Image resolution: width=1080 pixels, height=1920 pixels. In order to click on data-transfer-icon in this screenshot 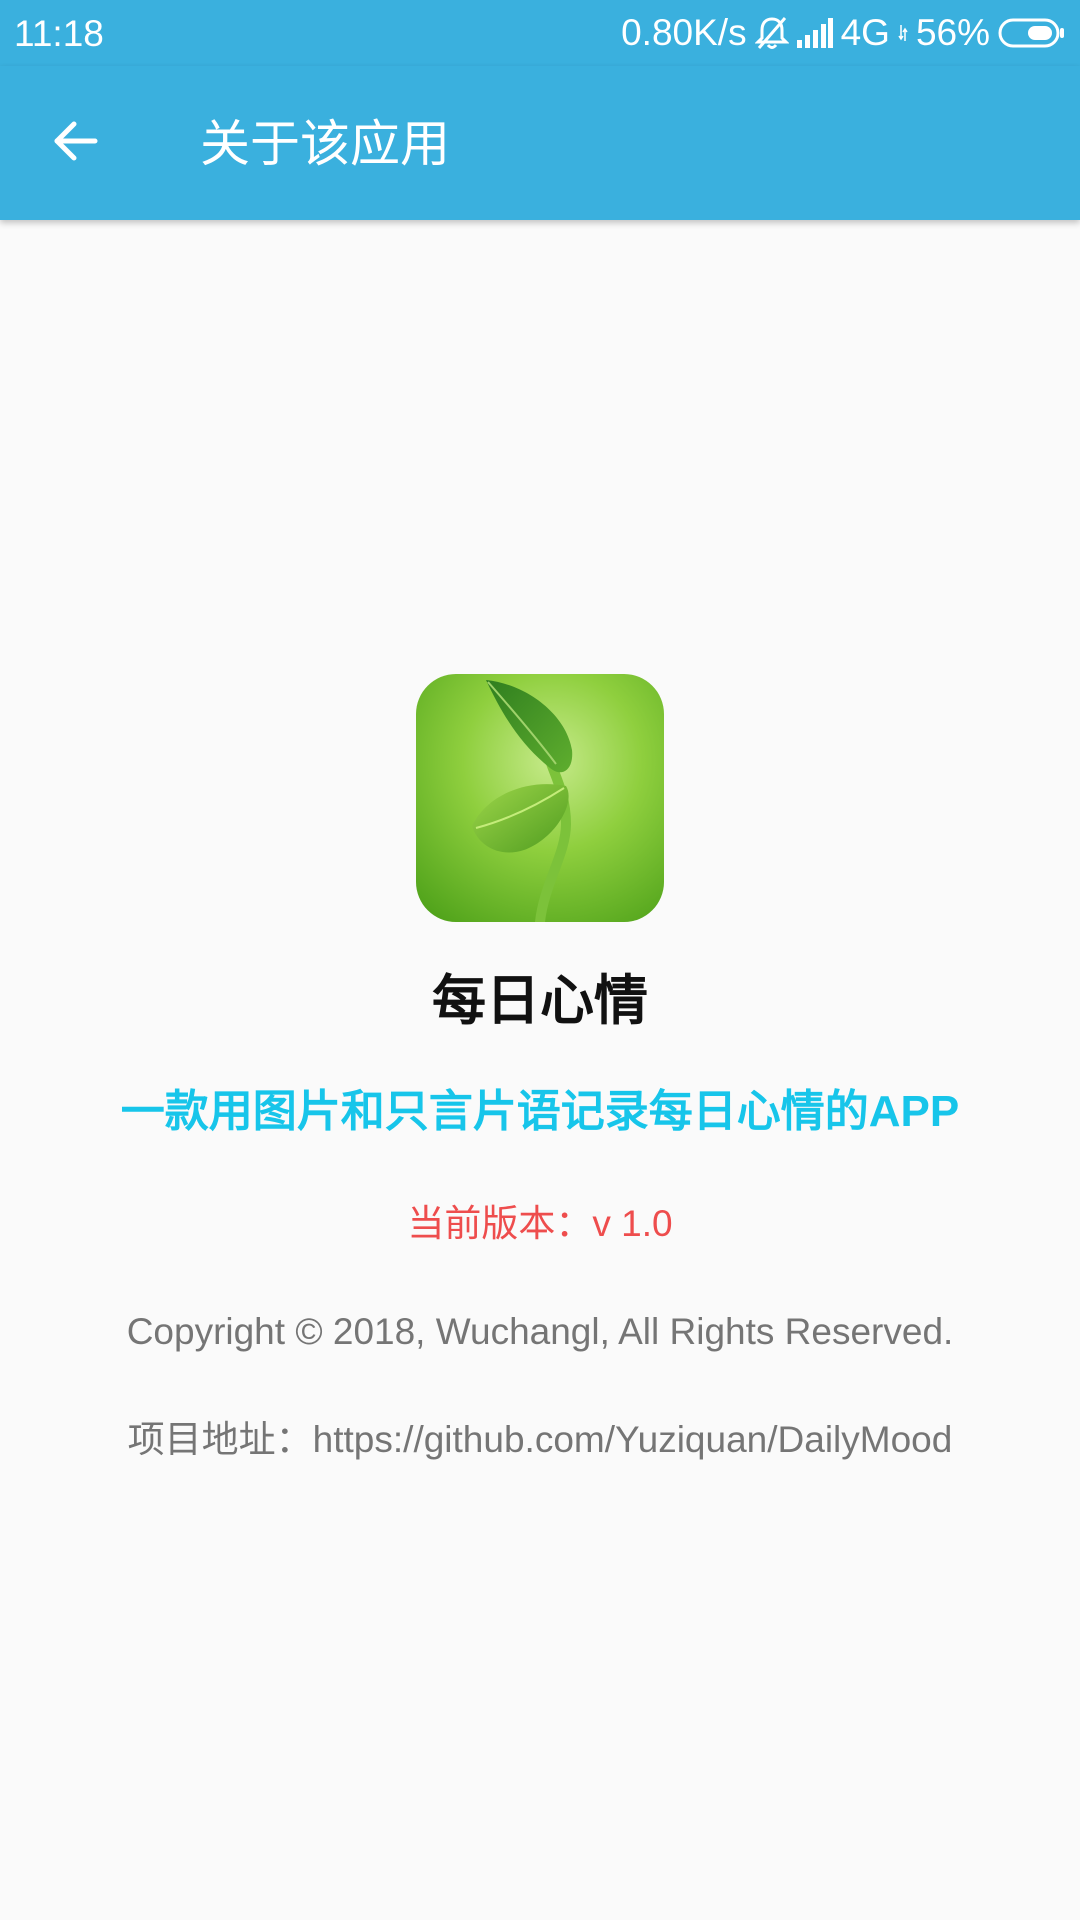, I will do `click(903, 33)`.